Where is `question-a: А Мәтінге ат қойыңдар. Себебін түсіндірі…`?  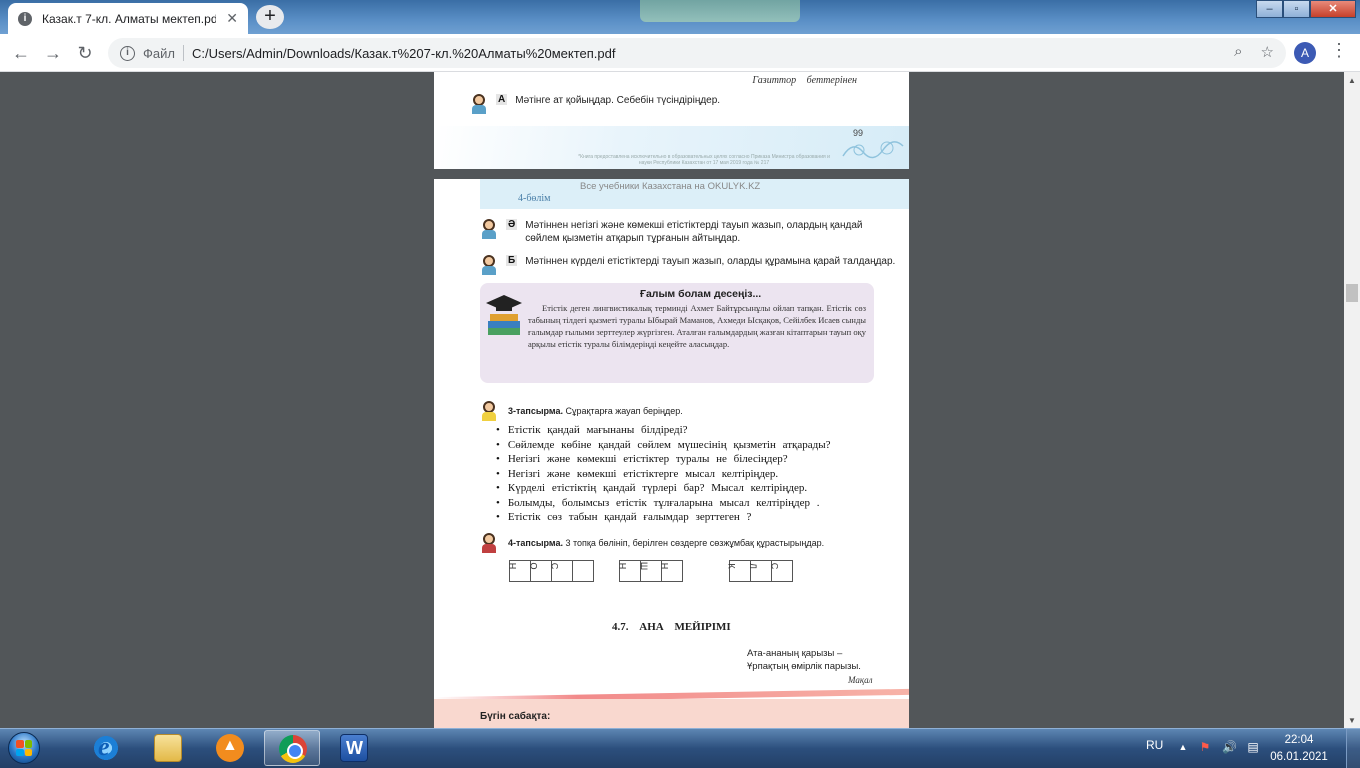
question-a: А Мәтінге ат қойыңдар. Себебін түсіндірі… is located at coordinates (595, 104).